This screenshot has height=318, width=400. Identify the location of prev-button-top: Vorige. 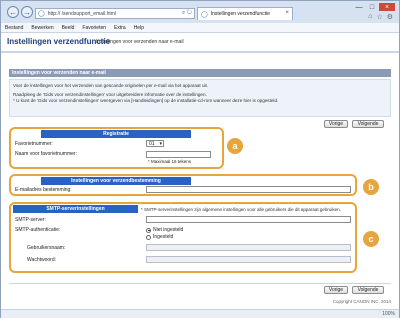
(336, 124).